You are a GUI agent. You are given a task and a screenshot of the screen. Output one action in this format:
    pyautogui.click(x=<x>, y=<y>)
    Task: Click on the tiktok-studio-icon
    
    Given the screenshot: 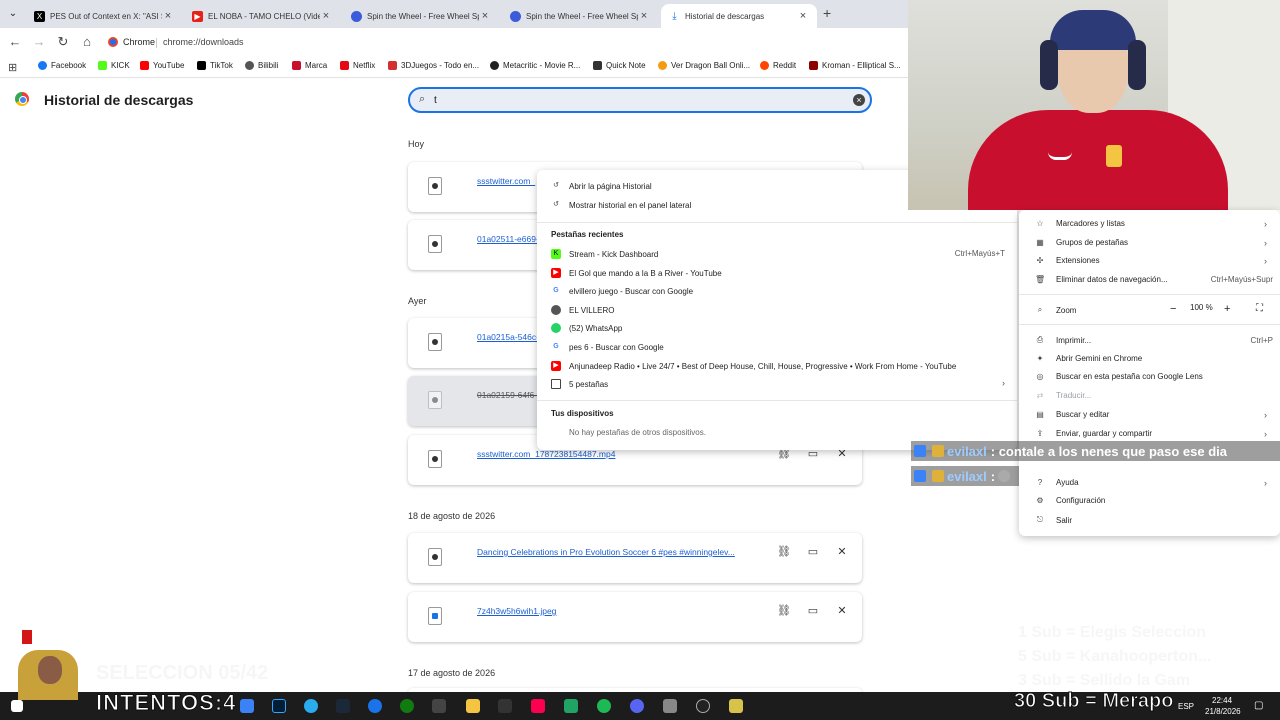 What is the action you would take?
    pyautogui.click(x=538, y=706)
    